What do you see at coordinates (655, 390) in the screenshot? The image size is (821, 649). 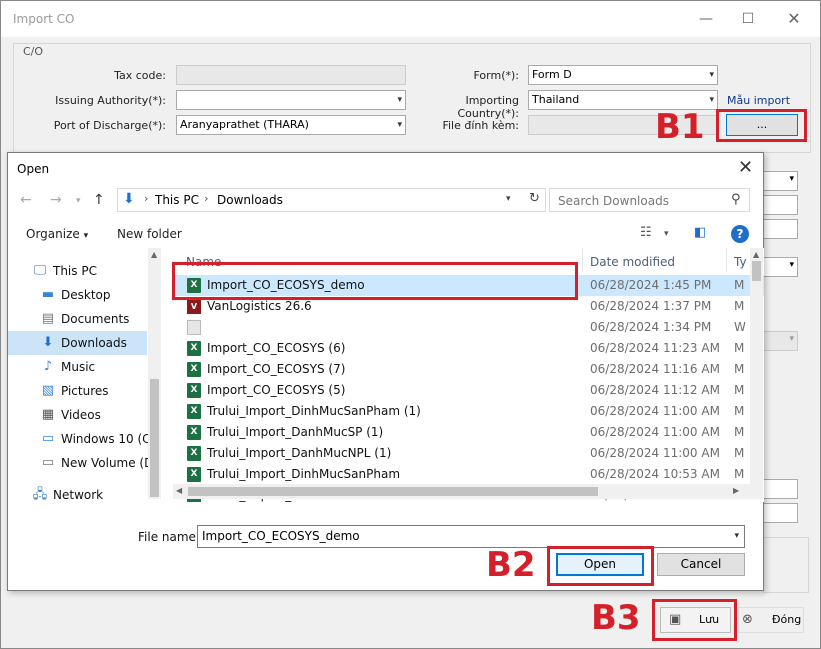 I see `file-date: 06/28/2024 11:12 AM` at bounding box center [655, 390].